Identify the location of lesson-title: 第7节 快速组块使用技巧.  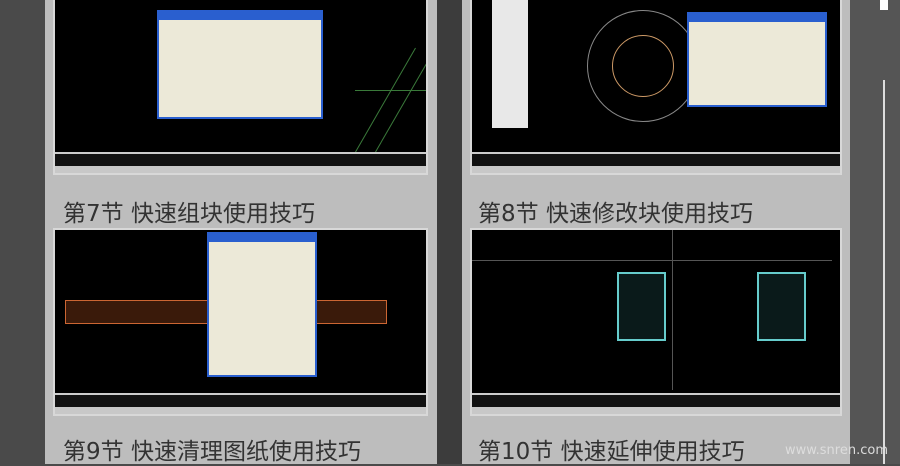
(189, 211).